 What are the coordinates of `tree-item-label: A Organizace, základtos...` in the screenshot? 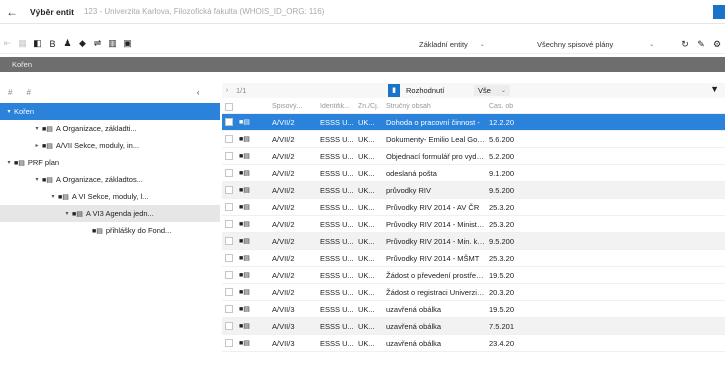 It's located at (99, 179).